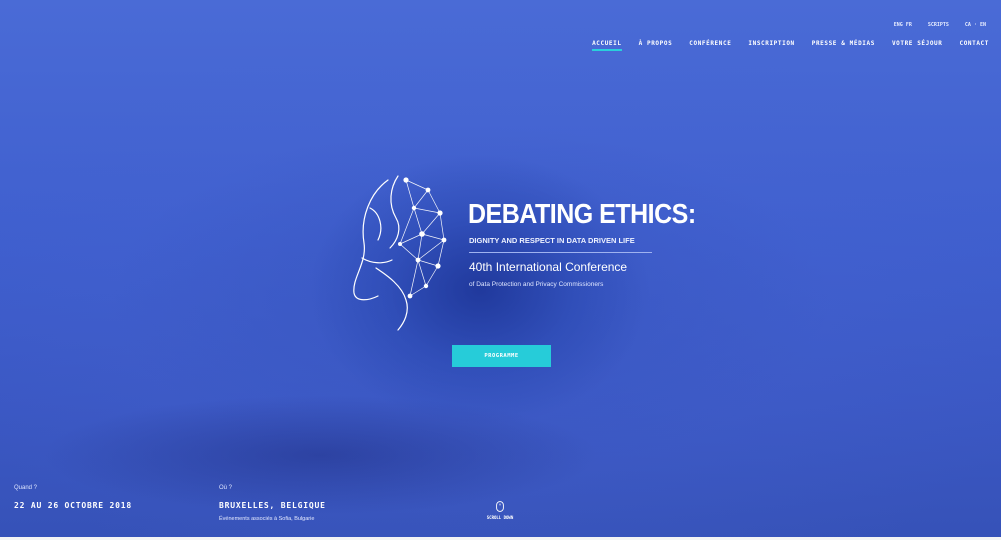 The height and width of the screenshot is (540, 1001). I want to click on hero-divider, so click(560, 252).